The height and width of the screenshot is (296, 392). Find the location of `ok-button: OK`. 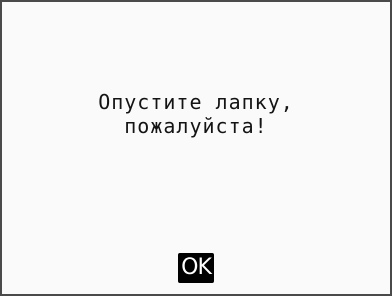

ok-button: OK is located at coordinates (196, 268).